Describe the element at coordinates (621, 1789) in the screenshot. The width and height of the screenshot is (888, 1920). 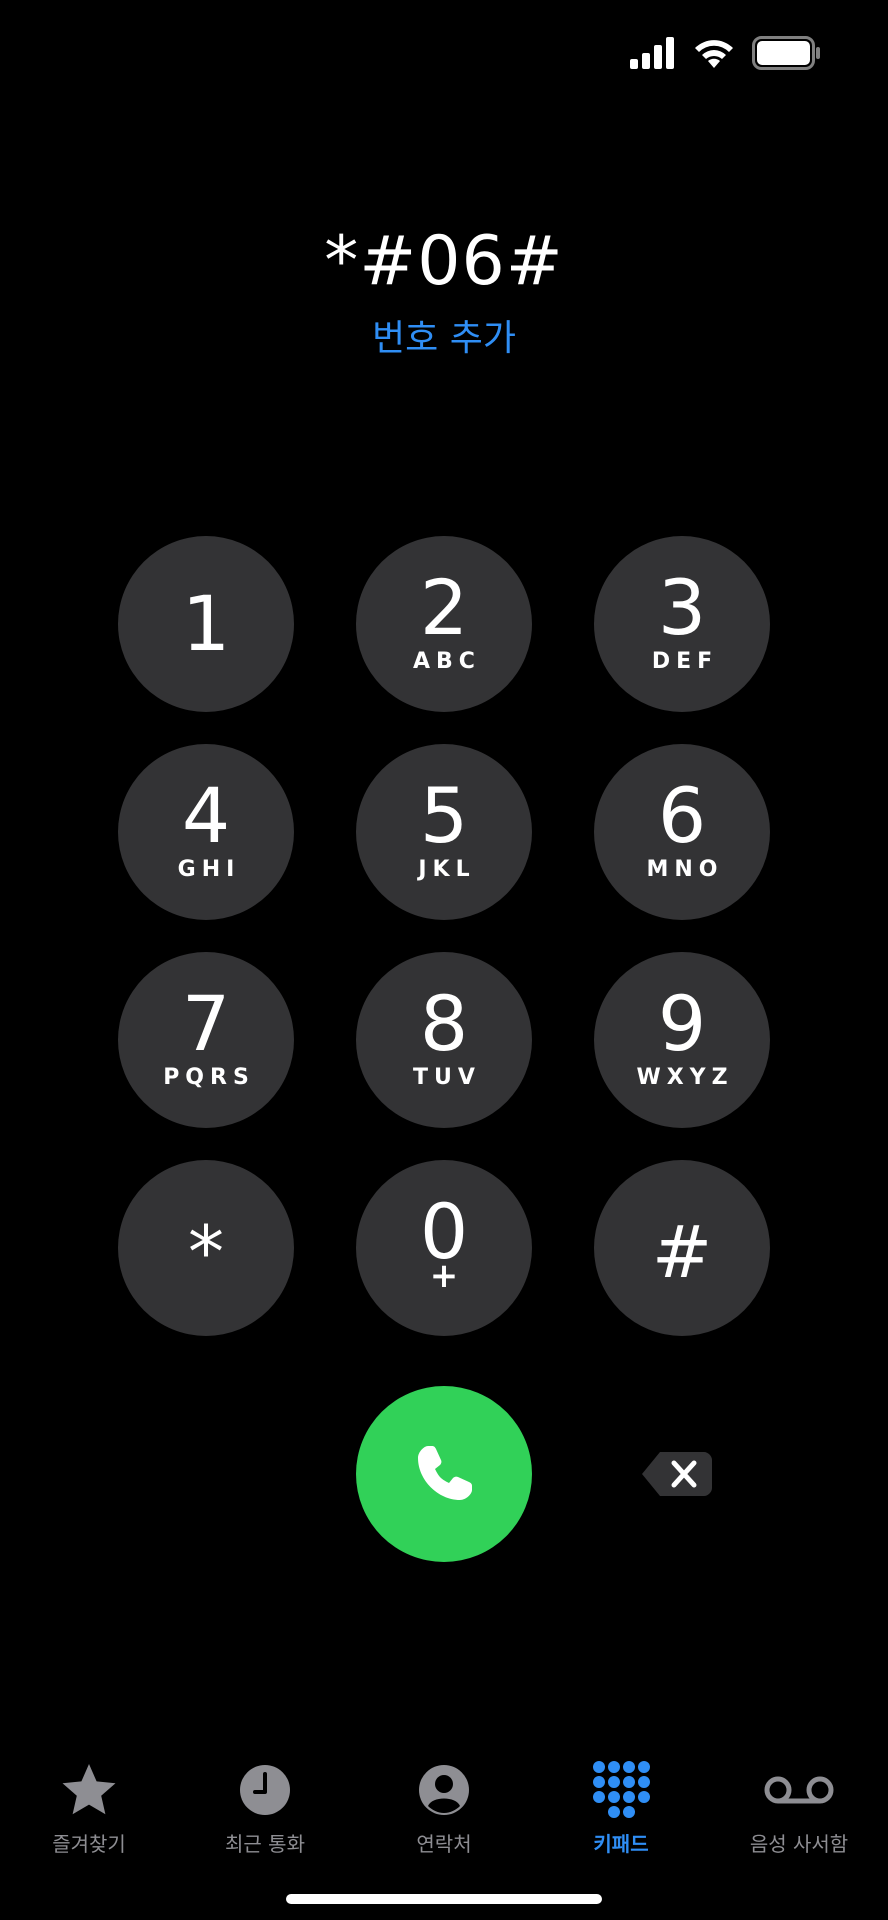
I see `keypad-icon` at that location.